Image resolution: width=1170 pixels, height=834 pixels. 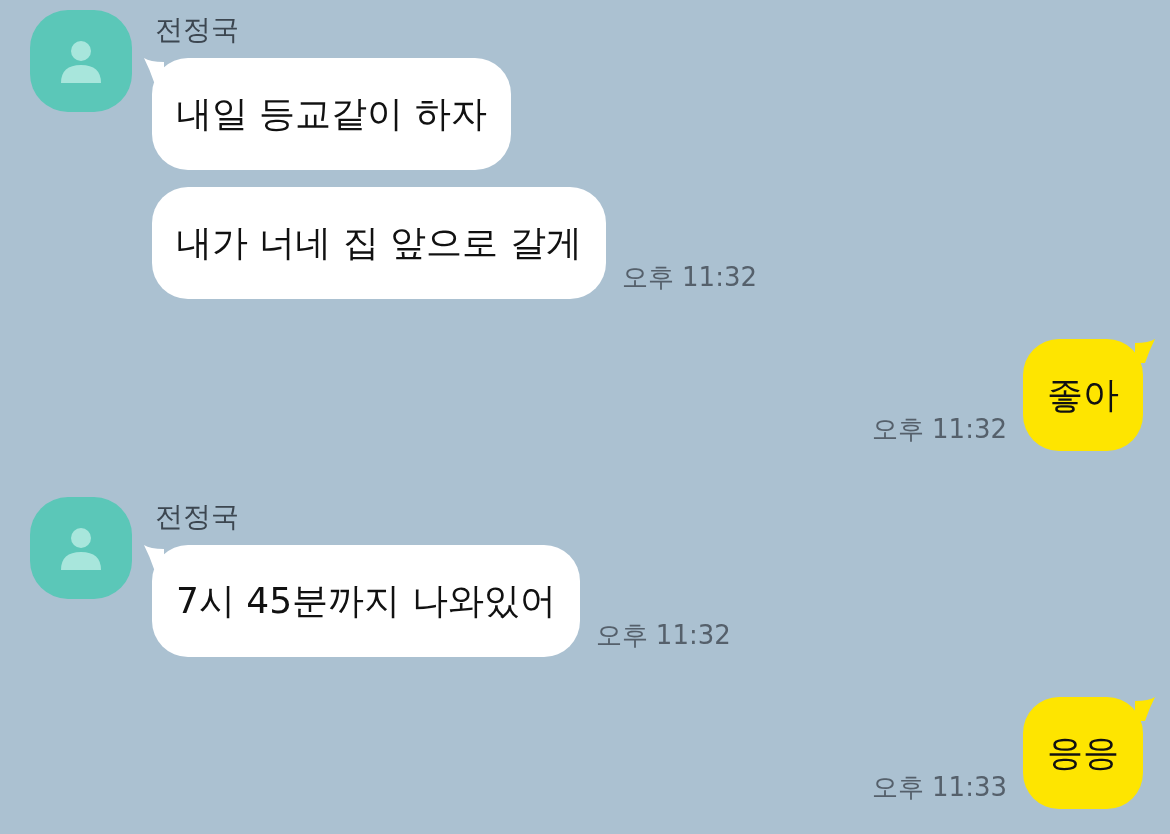 What do you see at coordinates (1083, 395) in the screenshot?
I see `message-bubble: 좋아` at bounding box center [1083, 395].